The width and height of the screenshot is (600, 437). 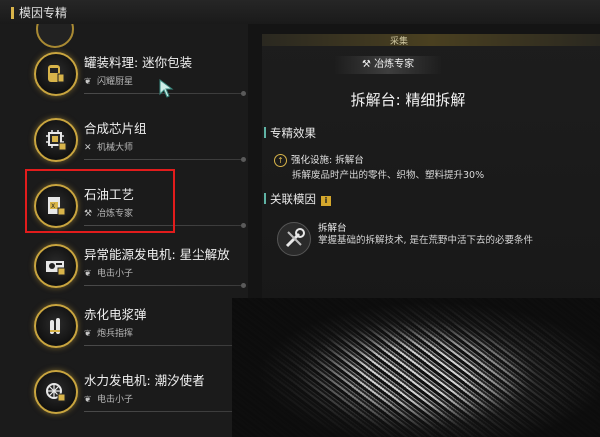 I want to click on linked-meme-card: 拆解台 掌握基础的拆解技术, 是在荒野中活下去的必要条件, so click(x=422, y=243).